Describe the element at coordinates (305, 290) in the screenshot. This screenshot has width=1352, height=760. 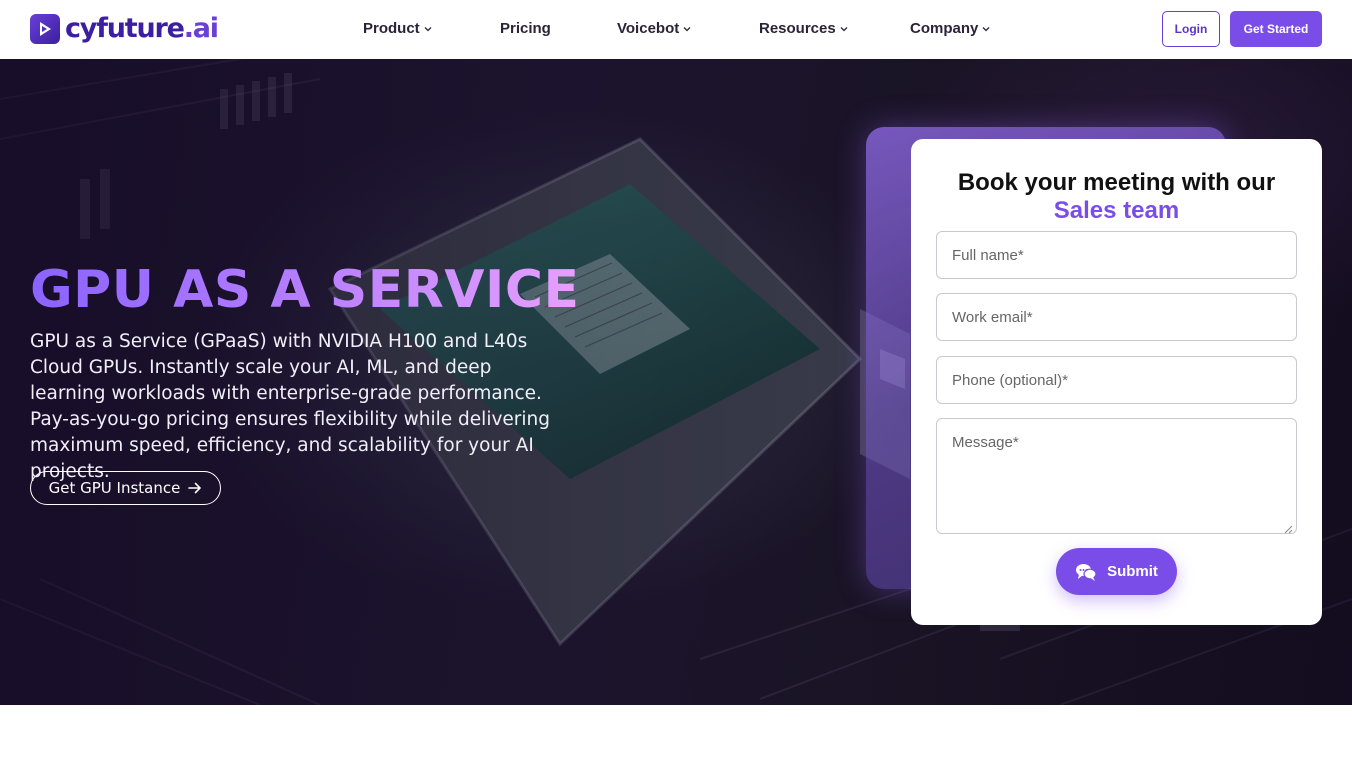
I see `hero-title: GPU AS A SERVICE` at that location.